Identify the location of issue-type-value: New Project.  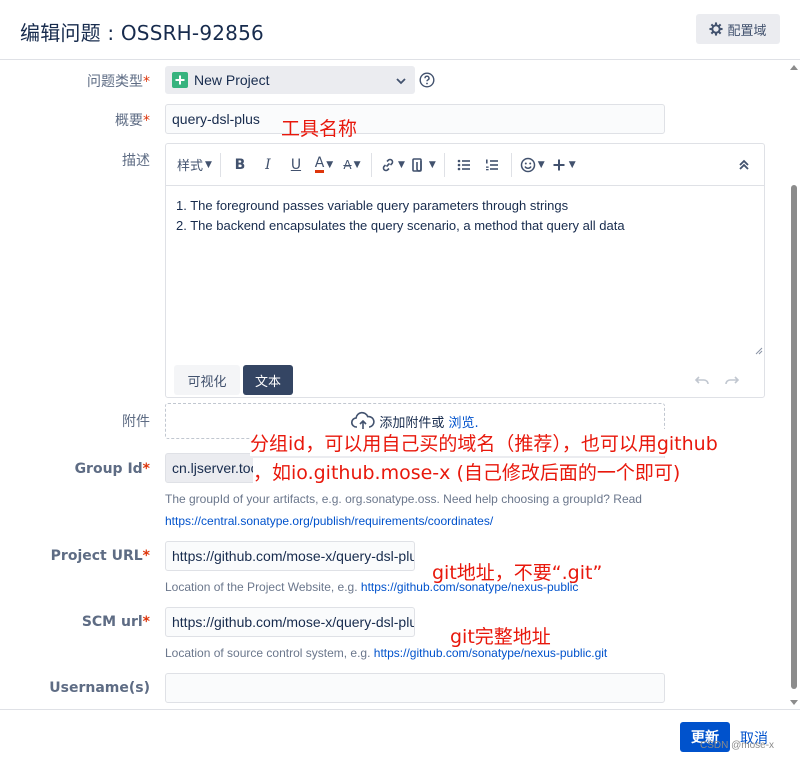
(232, 80).